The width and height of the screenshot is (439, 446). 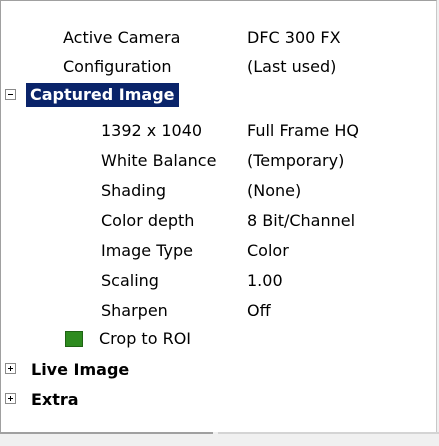 I want to click on property-value: 1.00, so click(x=265, y=280).